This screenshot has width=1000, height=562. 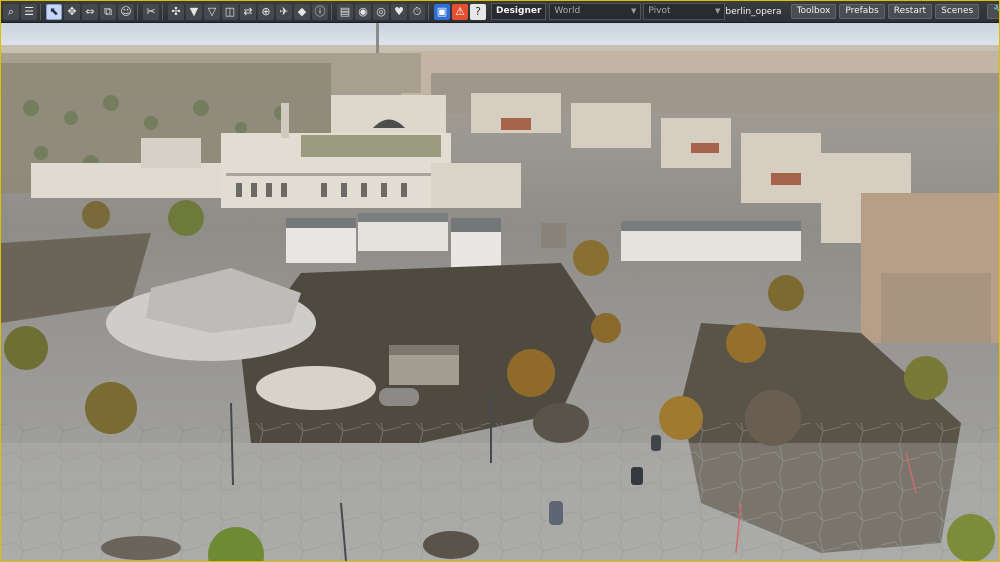 What do you see at coordinates (72, 11) in the screenshot?
I see `move-tool-icon: ✥` at bounding box center [72, 11].